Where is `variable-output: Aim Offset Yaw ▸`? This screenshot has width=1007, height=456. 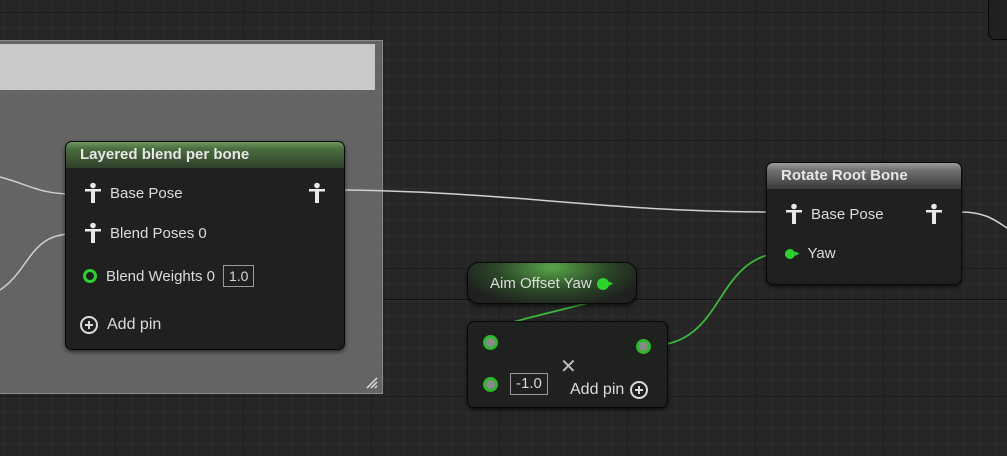 variable-output: Aim Offset Yaw ▸ is located at coordinates (551, 283).